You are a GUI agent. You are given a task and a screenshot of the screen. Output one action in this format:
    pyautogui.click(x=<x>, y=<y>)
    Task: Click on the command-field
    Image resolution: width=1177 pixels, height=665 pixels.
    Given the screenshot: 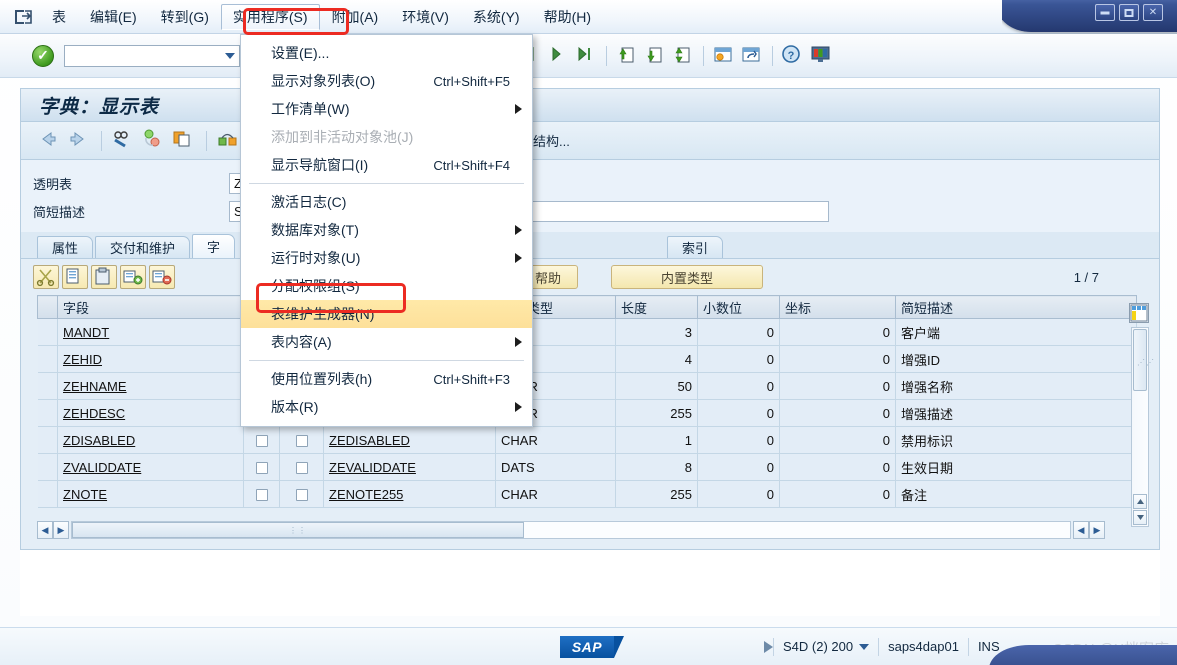 What is the action you would take?
    pyautogui.click(x=152, y=55)
    